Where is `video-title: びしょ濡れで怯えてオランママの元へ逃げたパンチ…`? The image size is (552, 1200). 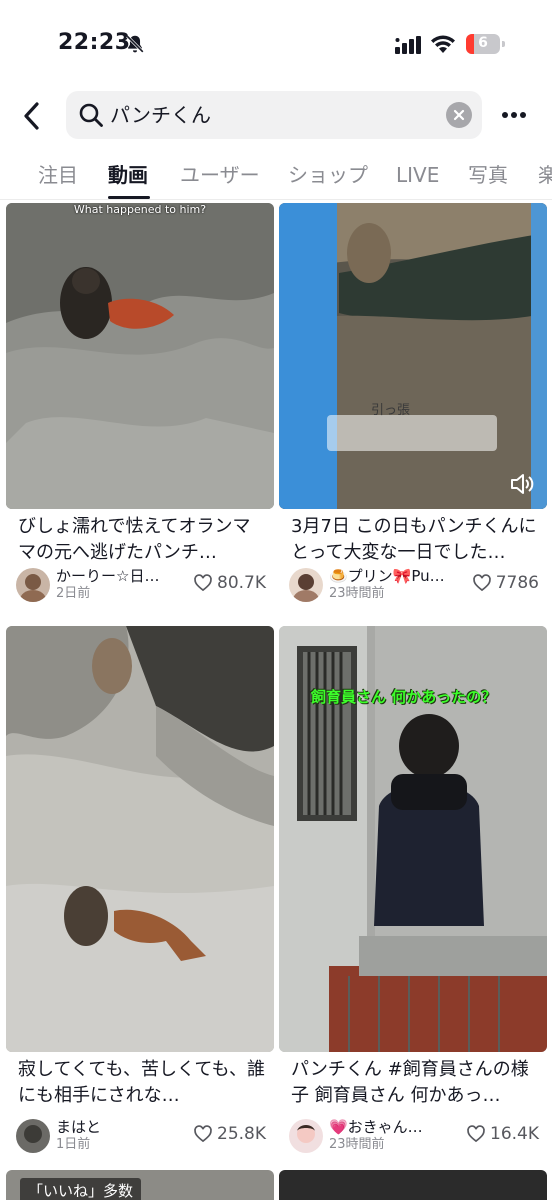 video-title: びしょ濡れで怯えてオランママの元へ逃げたパンチ… is located at coordinates (134, 539).